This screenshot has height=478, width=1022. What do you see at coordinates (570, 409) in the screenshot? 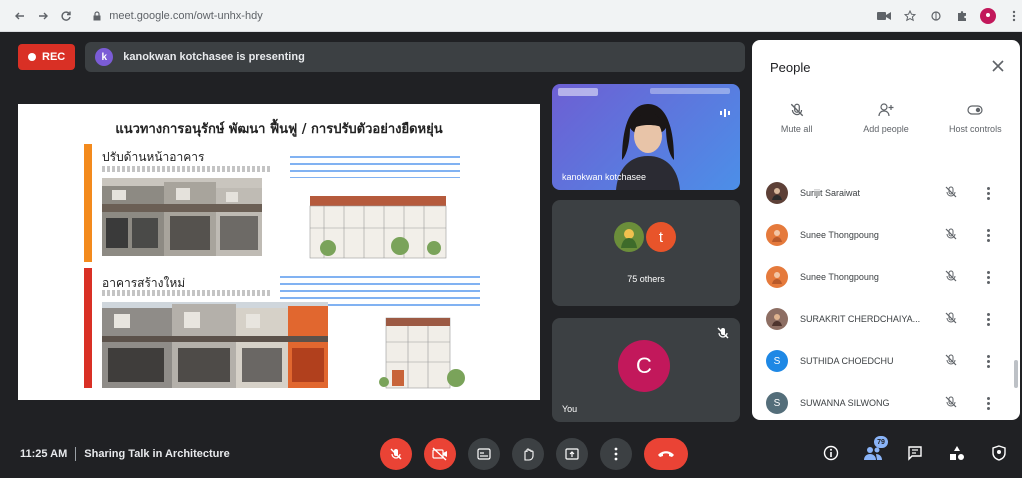
I see `participant-name: You` at bounding box center [570, 409].